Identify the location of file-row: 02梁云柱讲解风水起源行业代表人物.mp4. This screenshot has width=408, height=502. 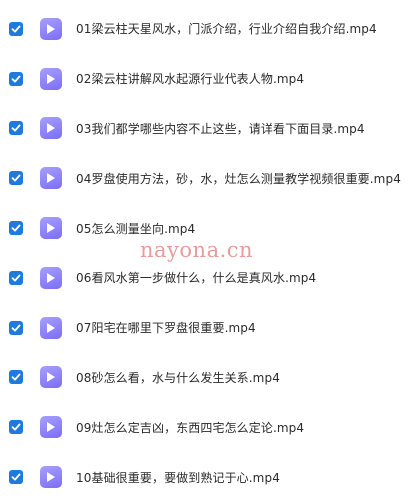
(204, 79).